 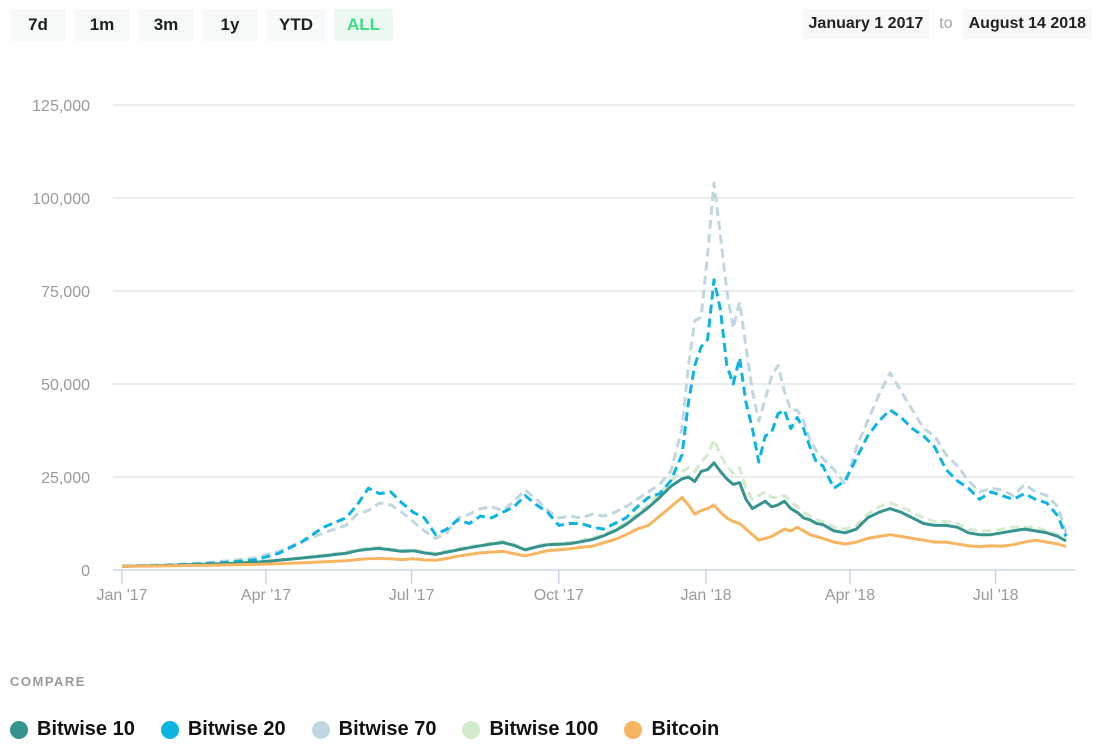 I want to click on range-button-7d: 7d, so click(x=38, y=25).